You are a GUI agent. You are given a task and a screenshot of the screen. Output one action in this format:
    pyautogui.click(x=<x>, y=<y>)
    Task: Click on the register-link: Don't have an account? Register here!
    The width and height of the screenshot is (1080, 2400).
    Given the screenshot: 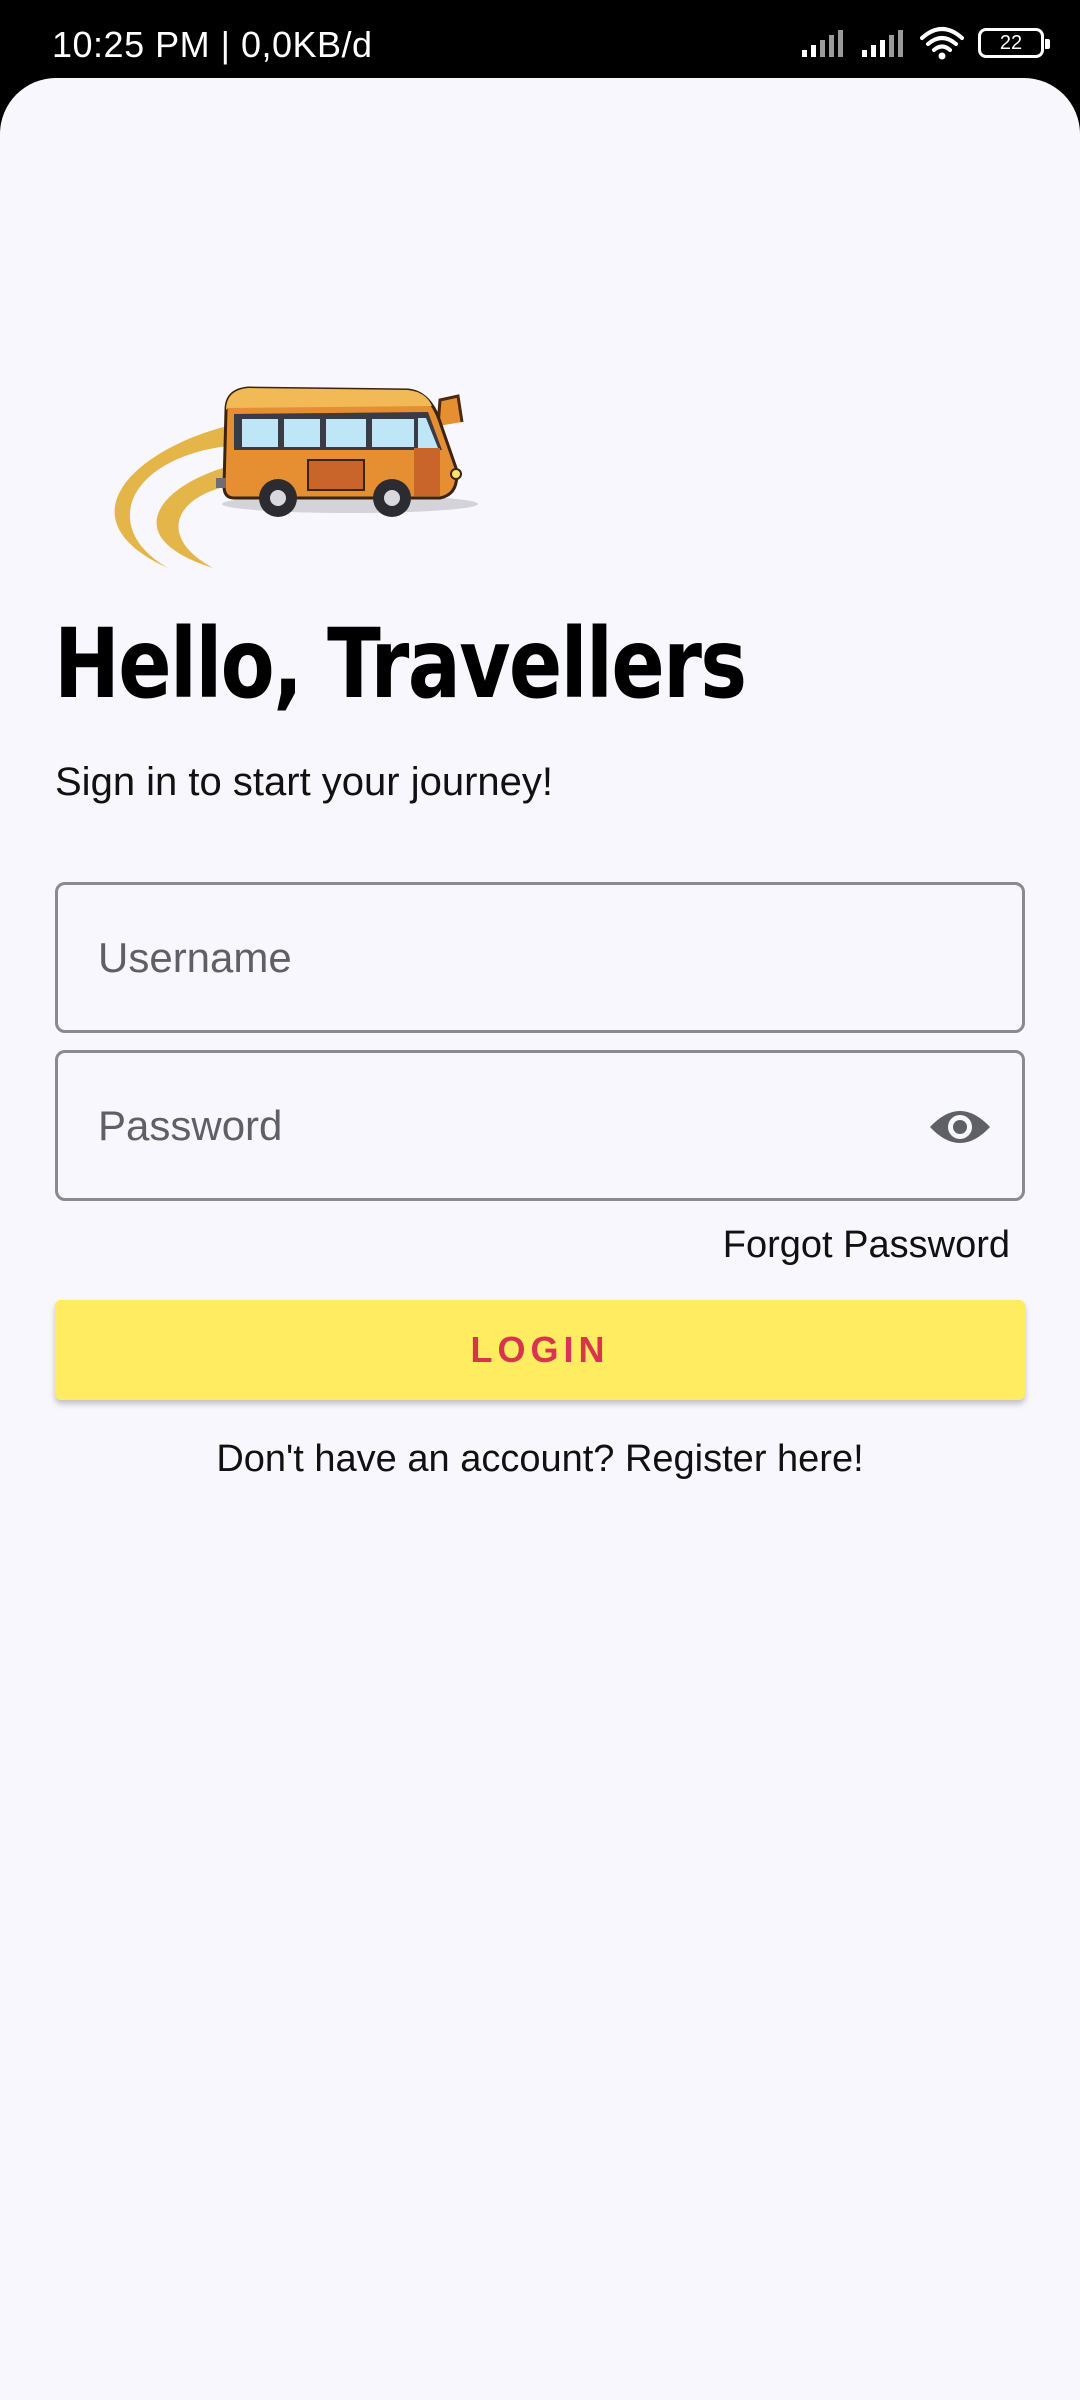 What is the action you would take?
    pyautogui.click(x=540, y=1459)
    